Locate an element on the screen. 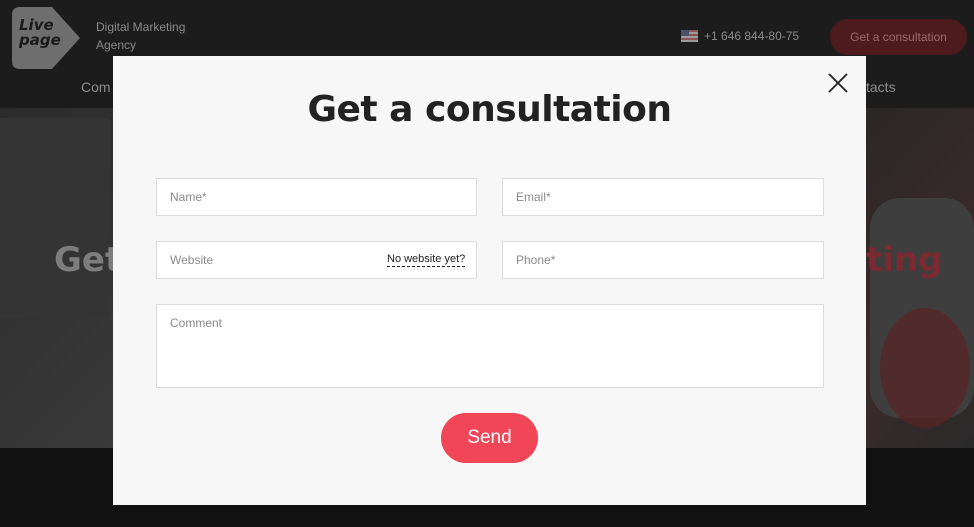 Image resolution: width=974 pixels, height=527 pixels. phone-link: +1 646 844-80-75 is located at coordinates (740, 36).